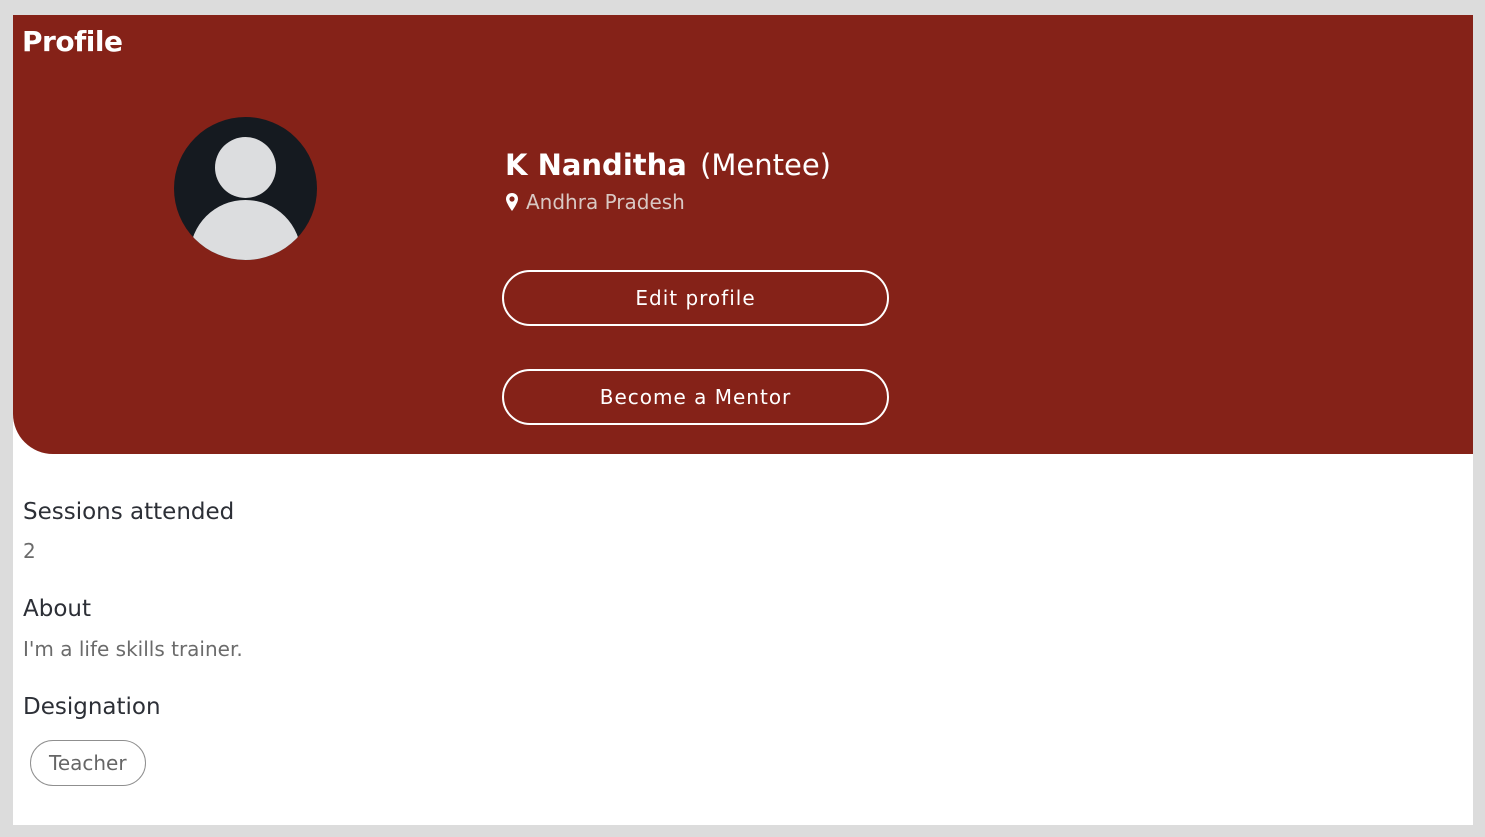  Describe the element at coordinates (92, 707) in the screenshot. I see `designation-label: Designation` at that location.